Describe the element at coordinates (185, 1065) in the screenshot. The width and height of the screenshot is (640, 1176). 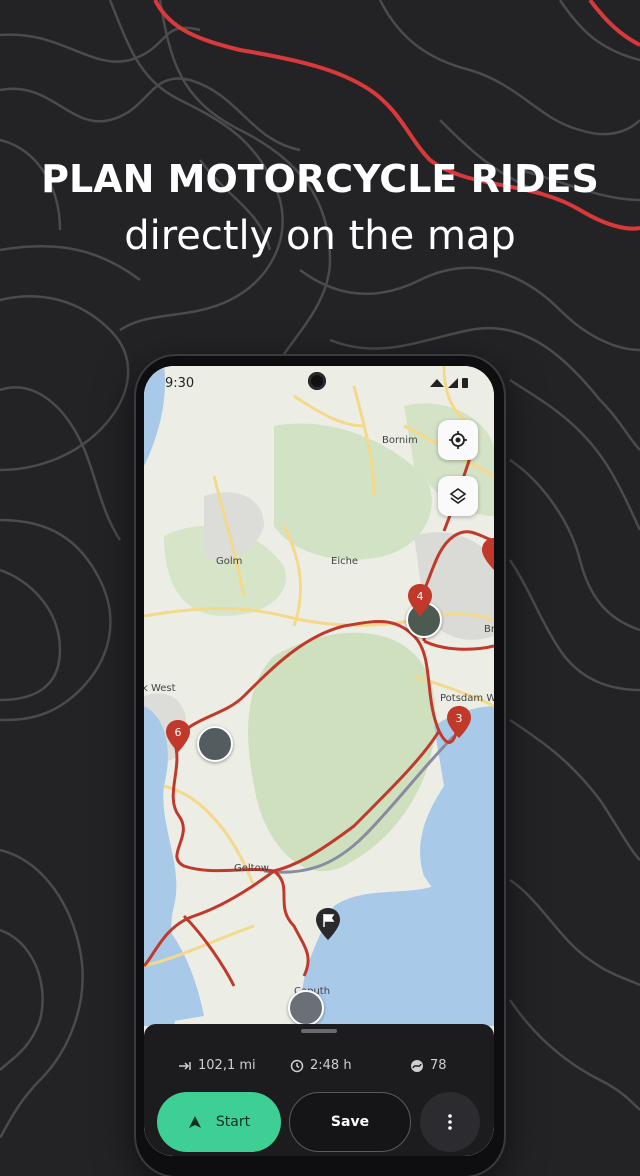
I see `distance-icon` at that location.